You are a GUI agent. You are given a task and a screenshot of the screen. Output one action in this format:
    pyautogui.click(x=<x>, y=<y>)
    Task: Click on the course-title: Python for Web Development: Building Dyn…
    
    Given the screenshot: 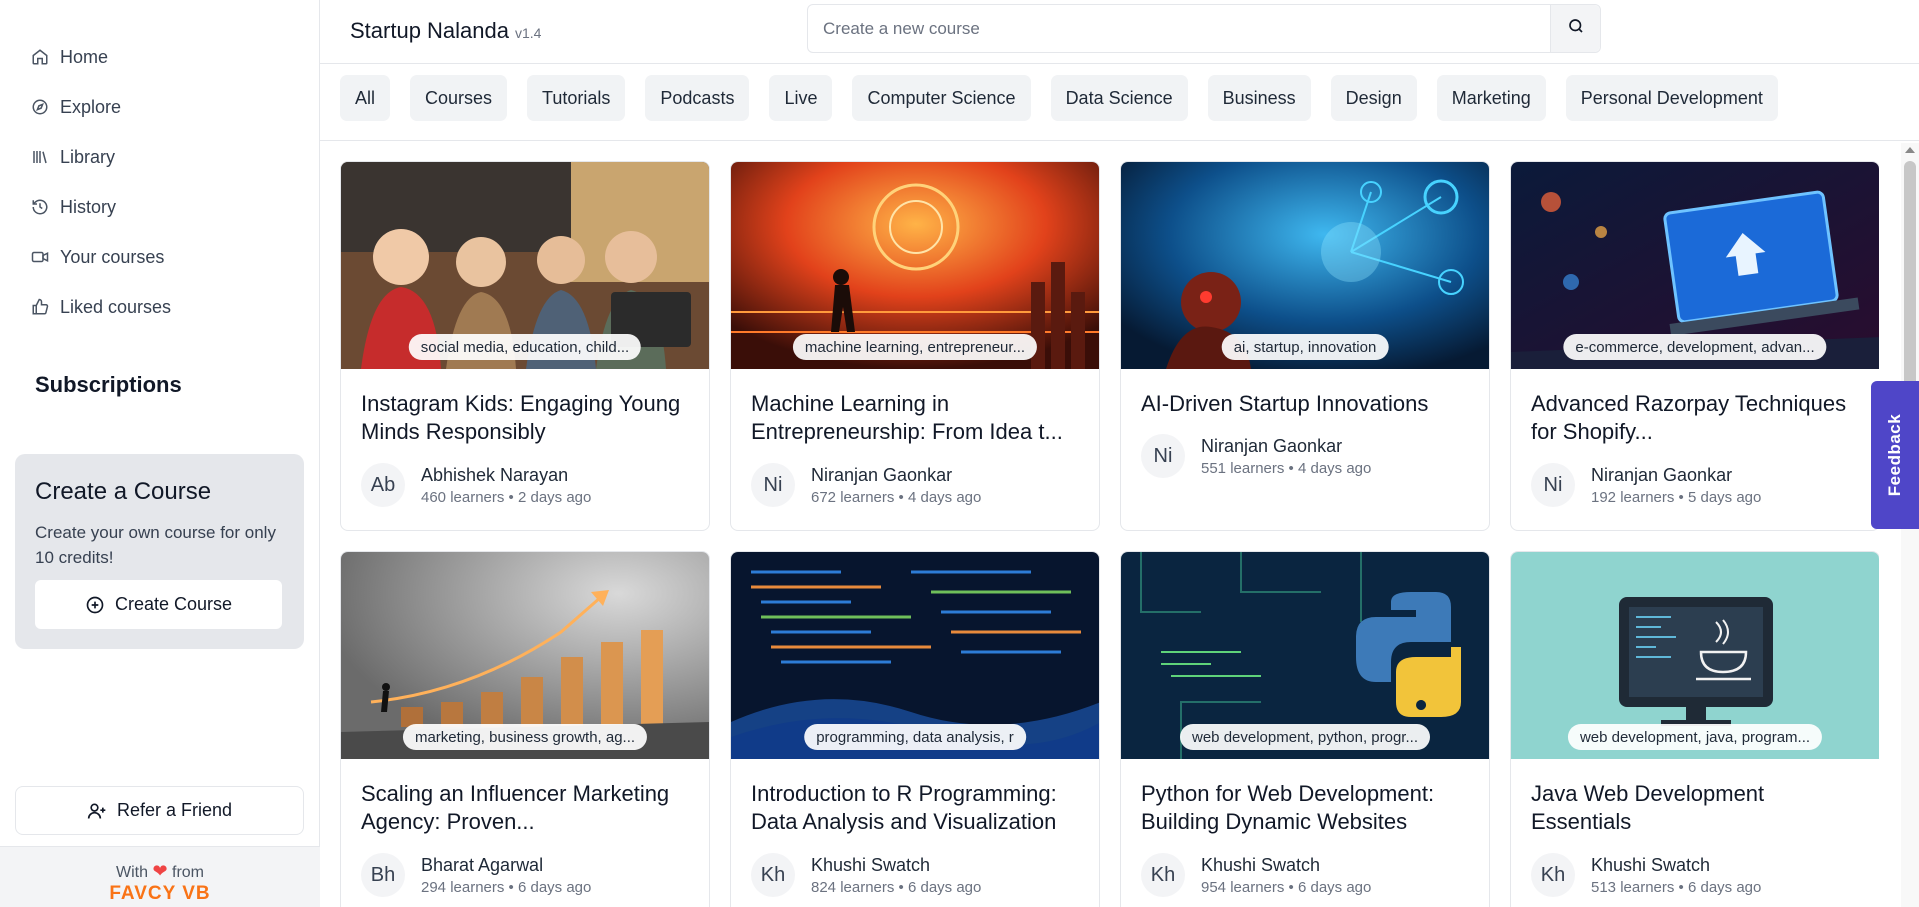 What is the action you would take?
    pyautogui.click(x=1288, y=807)
    